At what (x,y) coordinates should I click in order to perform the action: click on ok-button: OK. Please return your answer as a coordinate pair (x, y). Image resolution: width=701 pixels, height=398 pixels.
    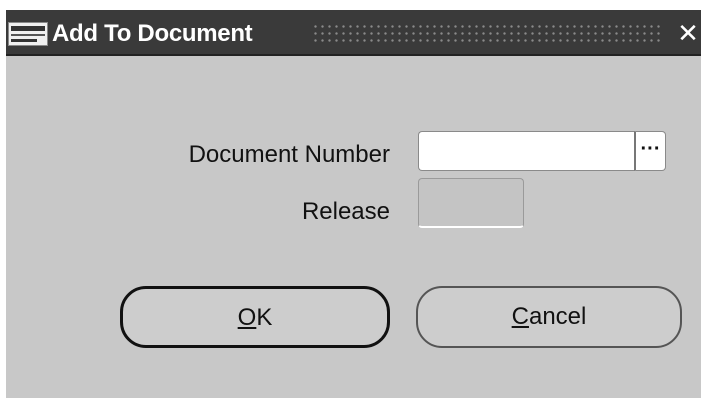
    Looking at the image, I should click on (255, 317).